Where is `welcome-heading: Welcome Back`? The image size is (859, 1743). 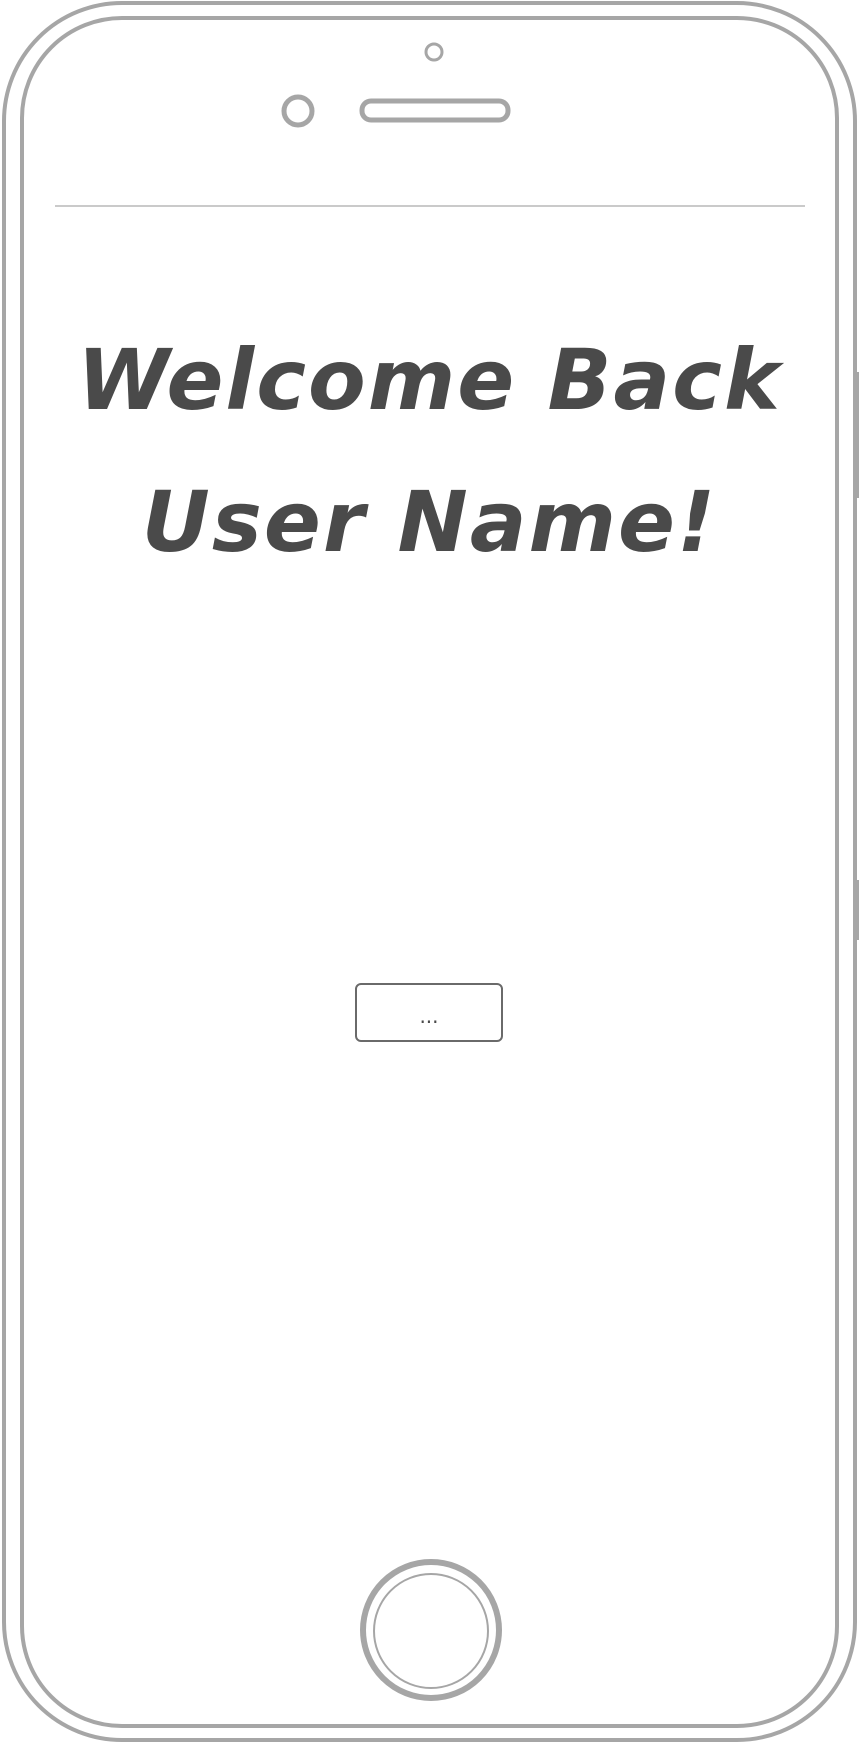
welcome-heading: Welcome Back is located at coordinates (429, 380).